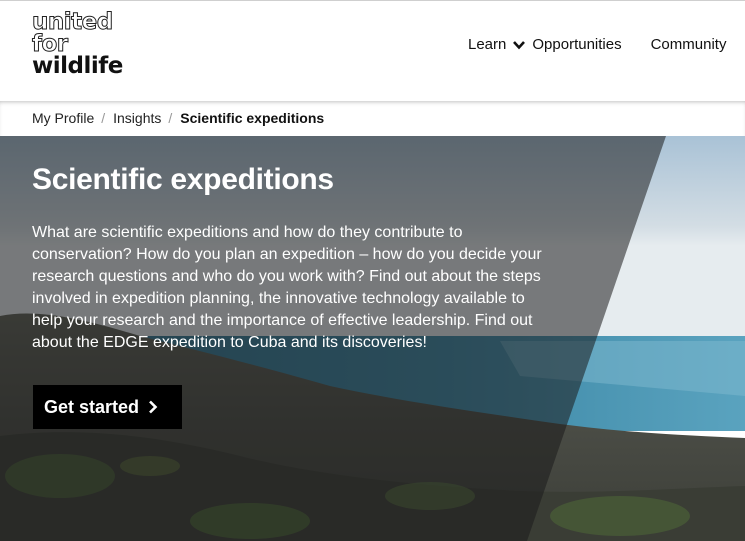 The image size is (745, 541). I want to click on get-started-button: Get started, so click(107, 407).